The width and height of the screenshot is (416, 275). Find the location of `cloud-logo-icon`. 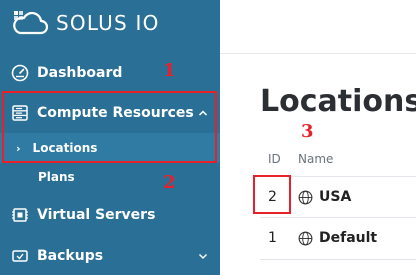

cloud-logo-icon is located at coordinates (31, 23).